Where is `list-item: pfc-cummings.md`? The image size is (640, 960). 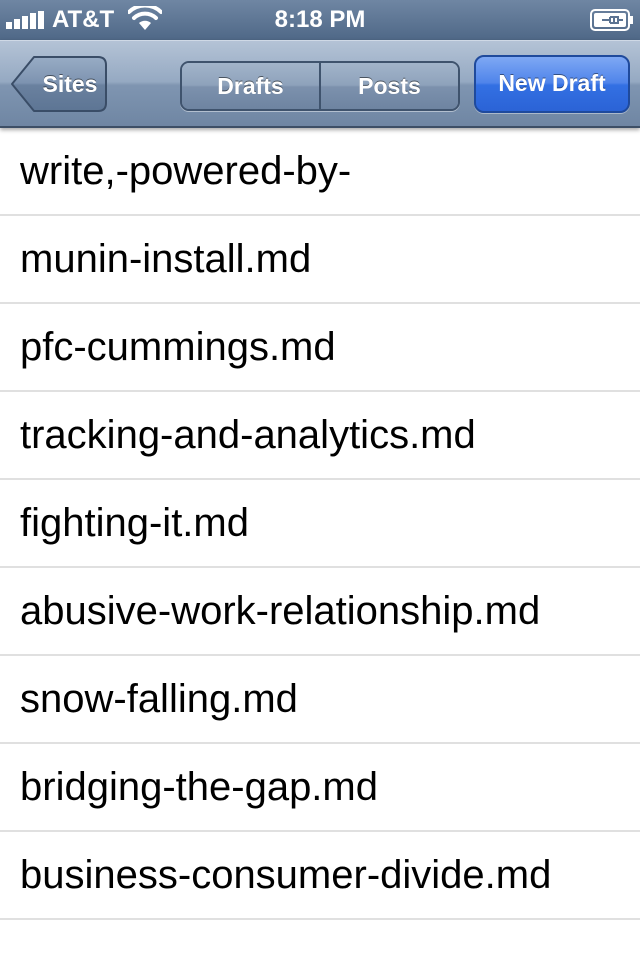
list-item: pfc-cummings.md is located at coordinates (320, 348).